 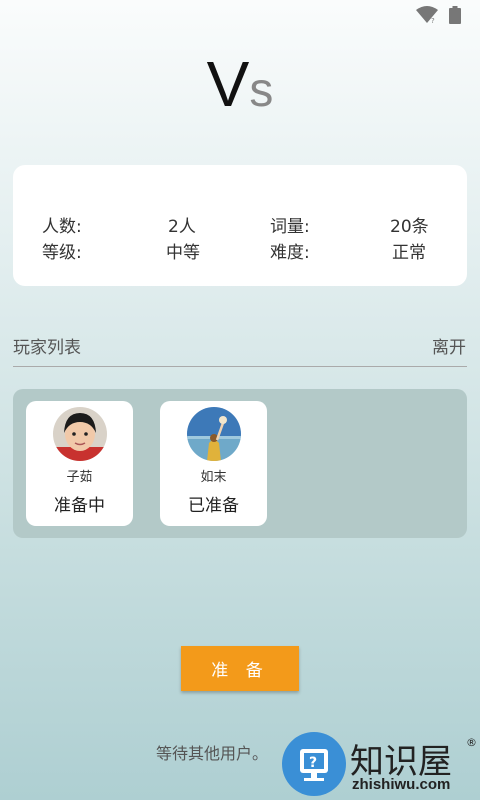 What do you see at coordinates (380, 765) in the screenshot?
I see `watermark-logo: ? 知识屋 ® zhishiwu.com` at bounding box center [380, 765].